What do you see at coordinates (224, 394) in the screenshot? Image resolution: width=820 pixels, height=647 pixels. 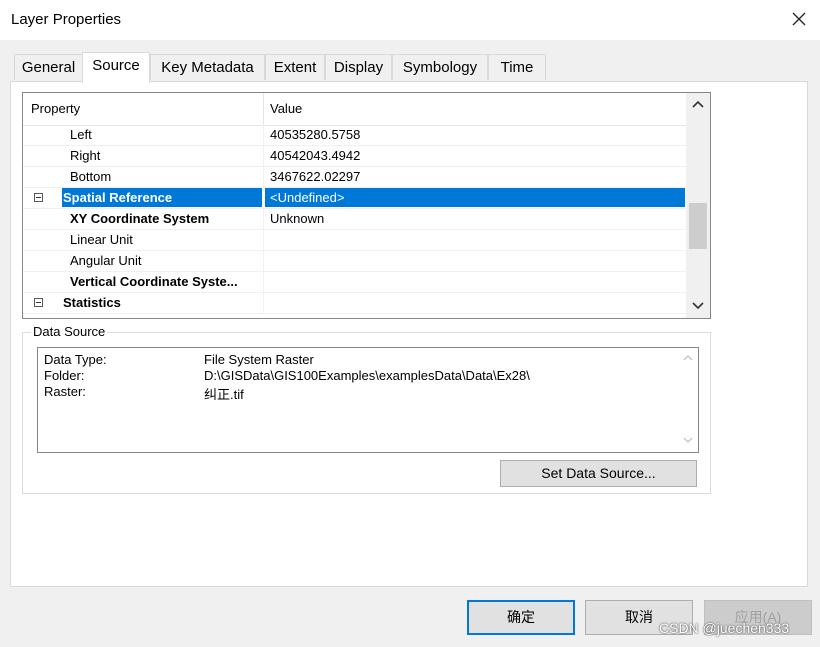 I see `raster-value: 纠正.tif` at bounding box center [224, 394].